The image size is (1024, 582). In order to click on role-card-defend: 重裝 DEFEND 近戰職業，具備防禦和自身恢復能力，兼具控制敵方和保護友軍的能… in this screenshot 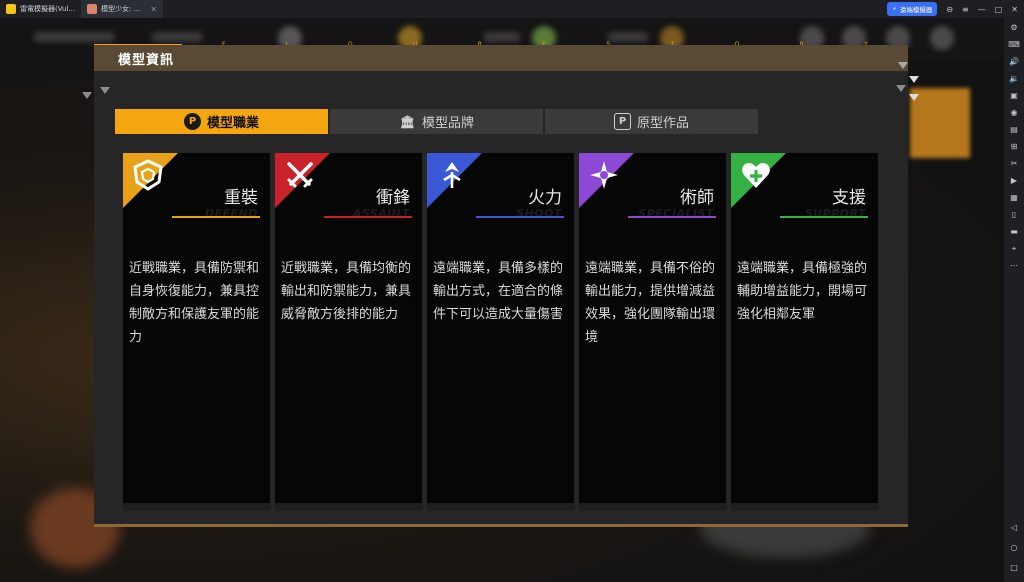, I will do `click(196, 332)`.